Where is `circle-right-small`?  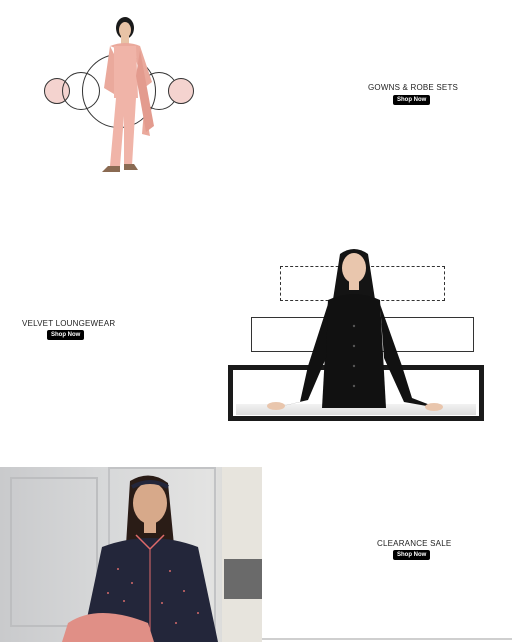
circle-right-small is located at coordinates (181, 91).